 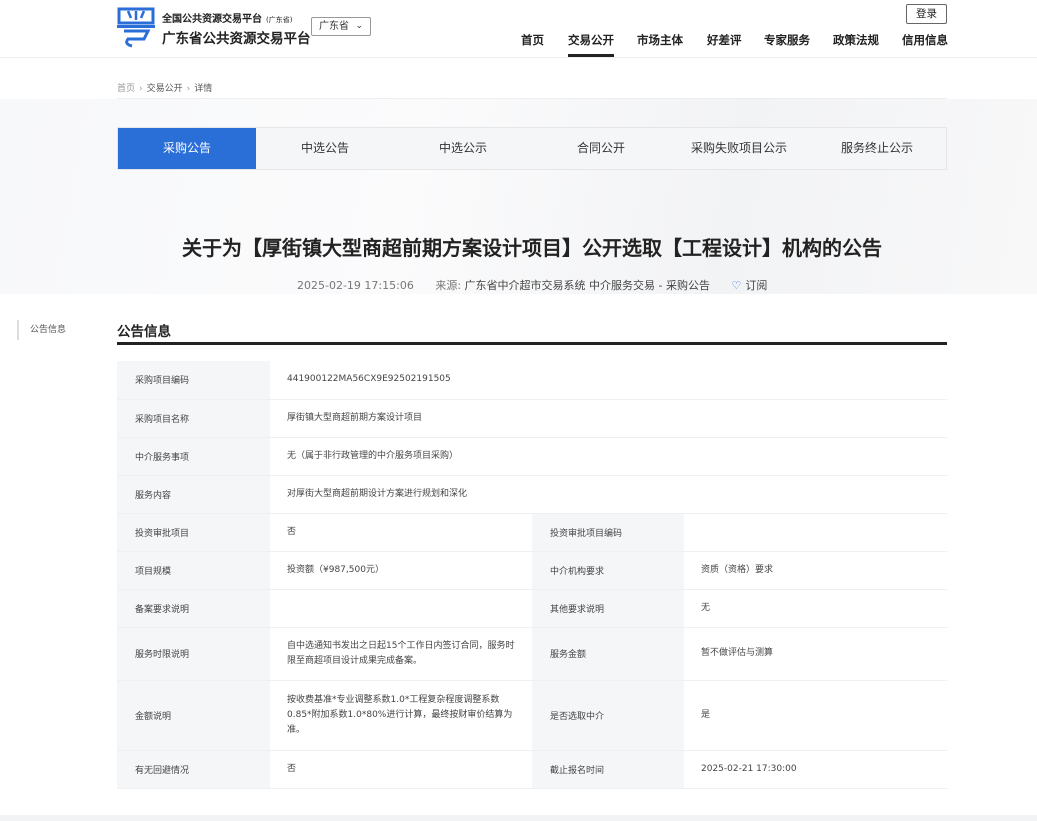 What do you see at coordinates (193, 418) in the screenshot?
I see `row-label: 采购项目名称` at bounding box center [193, 418].